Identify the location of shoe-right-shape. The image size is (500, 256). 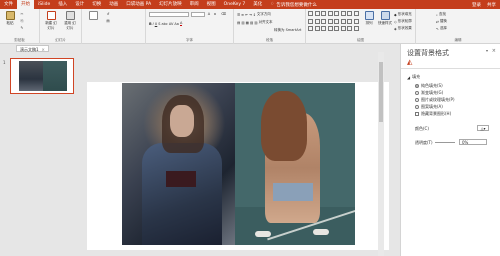
(321, 232).